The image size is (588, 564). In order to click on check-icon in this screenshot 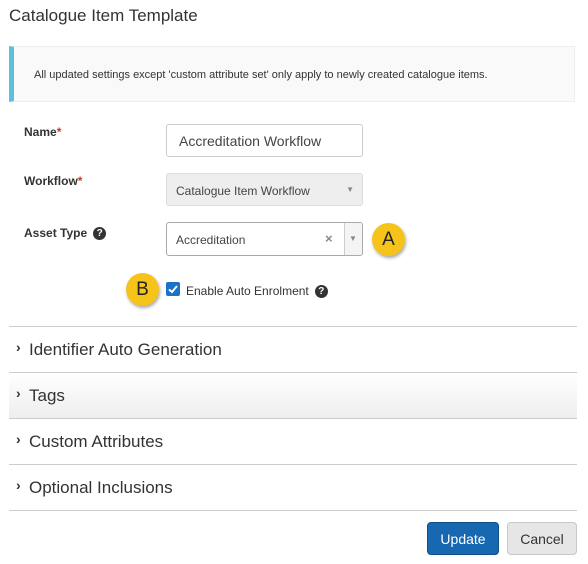, I will do `click(173, 289)`.